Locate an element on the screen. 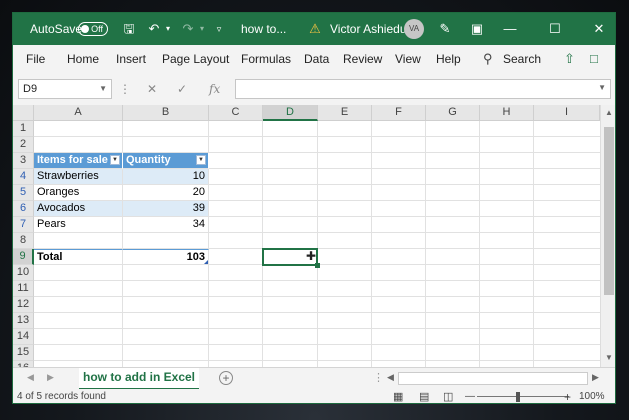  ribbon-display-icon: ▣ is located at coordinates (477, 29).